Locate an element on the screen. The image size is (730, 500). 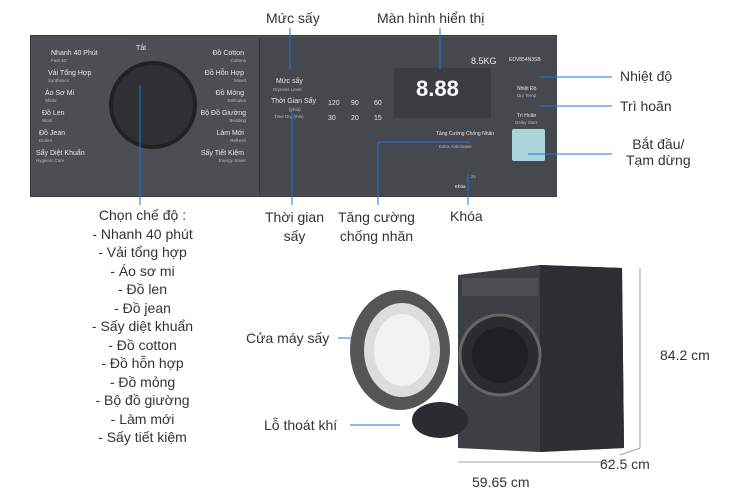
mode-list-title: Chọn chế độ : is located at coordinates (142, 215).